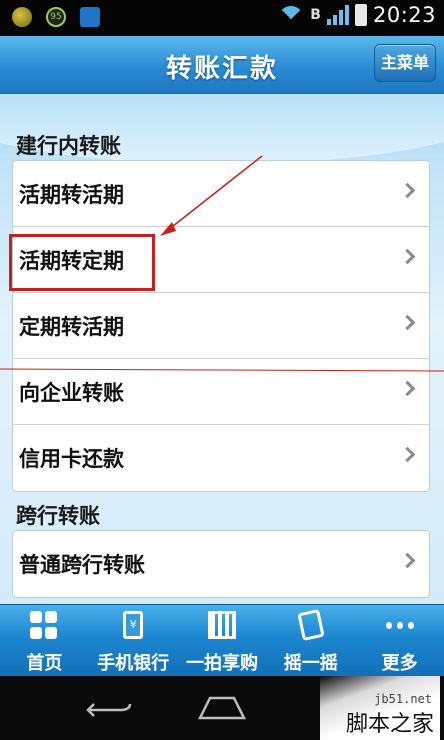  I want to click on watermark-site: jb51.net, so click(403, 699).